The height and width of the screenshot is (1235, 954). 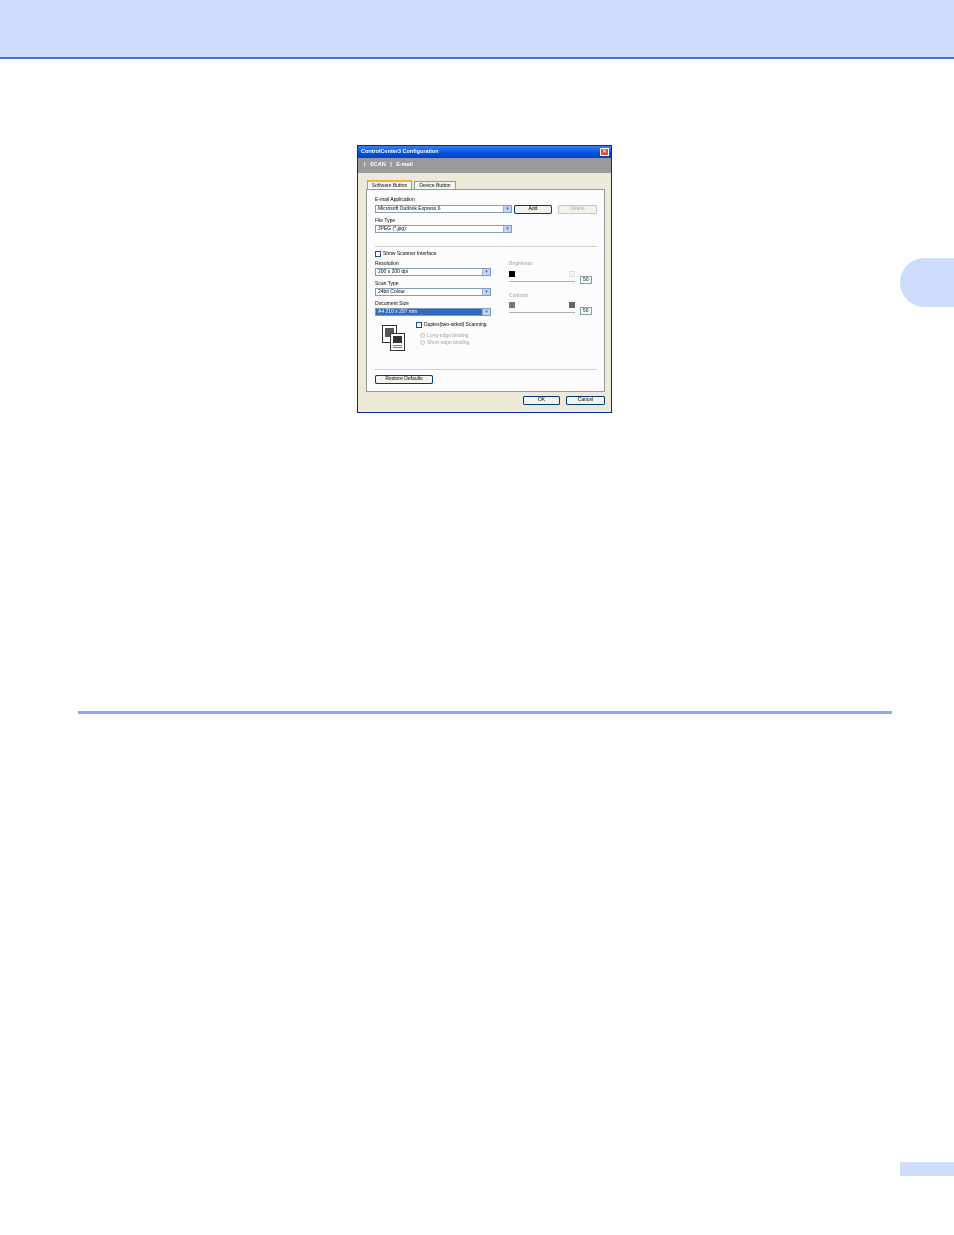 I want to click on email-application-value: Microsoft Outlook Express 6, so click(x=409, y=209).